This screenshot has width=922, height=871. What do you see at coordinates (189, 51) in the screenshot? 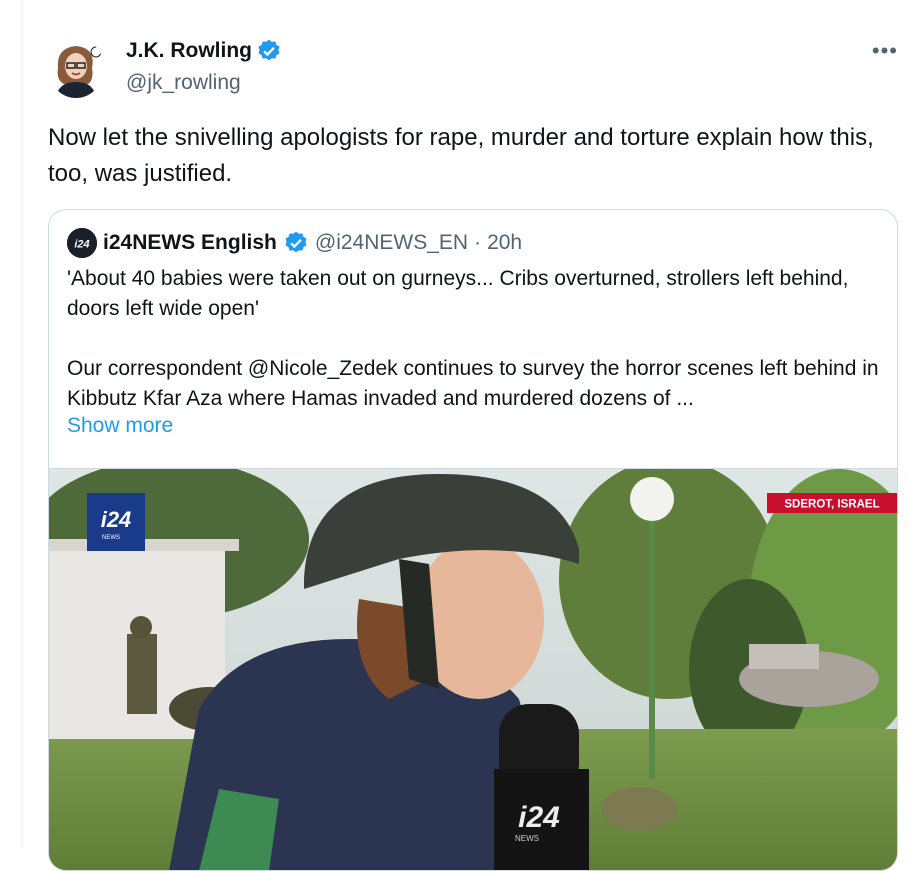
I see `author-name: J.K. Rowling` at bounding box center [189, 51].